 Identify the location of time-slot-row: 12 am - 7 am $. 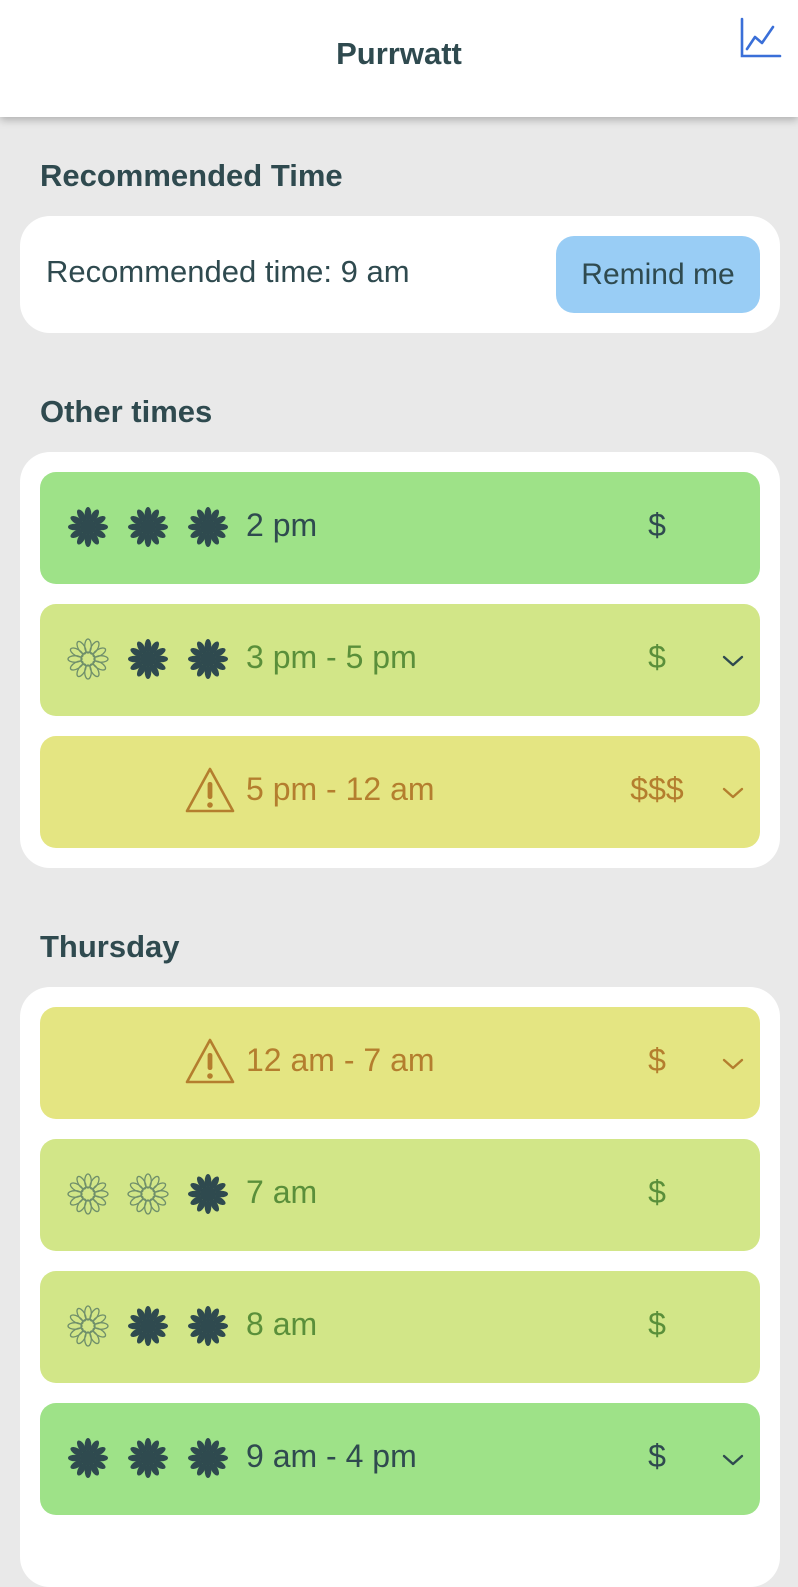
(400, 1063).